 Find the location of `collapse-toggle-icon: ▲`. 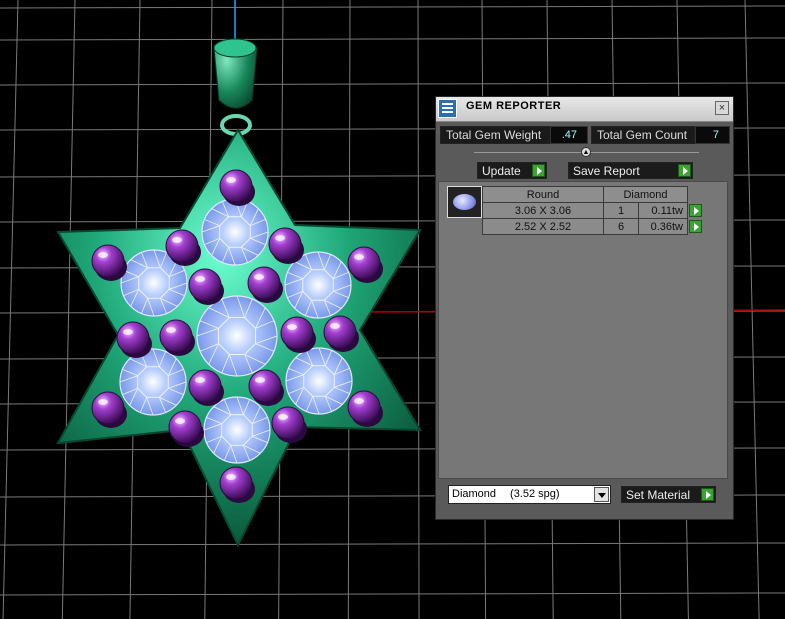

collapse-toggle-icon: ▲ is located at coordinates (586, 152).